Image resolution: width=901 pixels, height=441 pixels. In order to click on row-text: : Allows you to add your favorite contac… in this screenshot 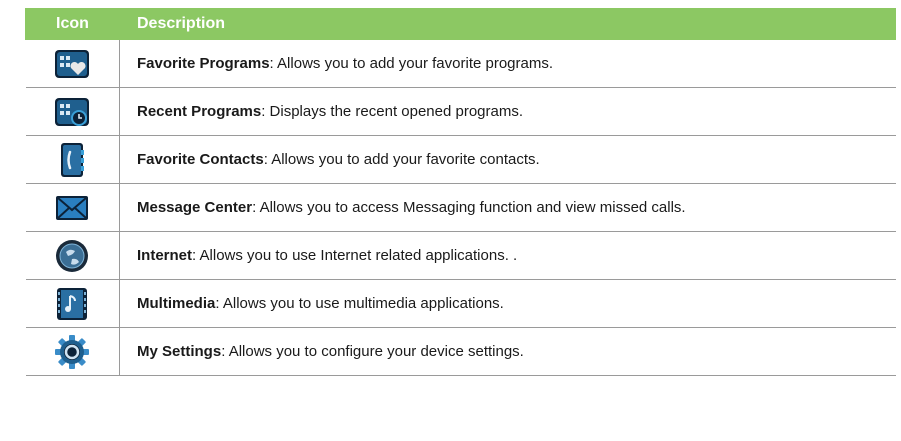, I will do `click(401, 159)`.